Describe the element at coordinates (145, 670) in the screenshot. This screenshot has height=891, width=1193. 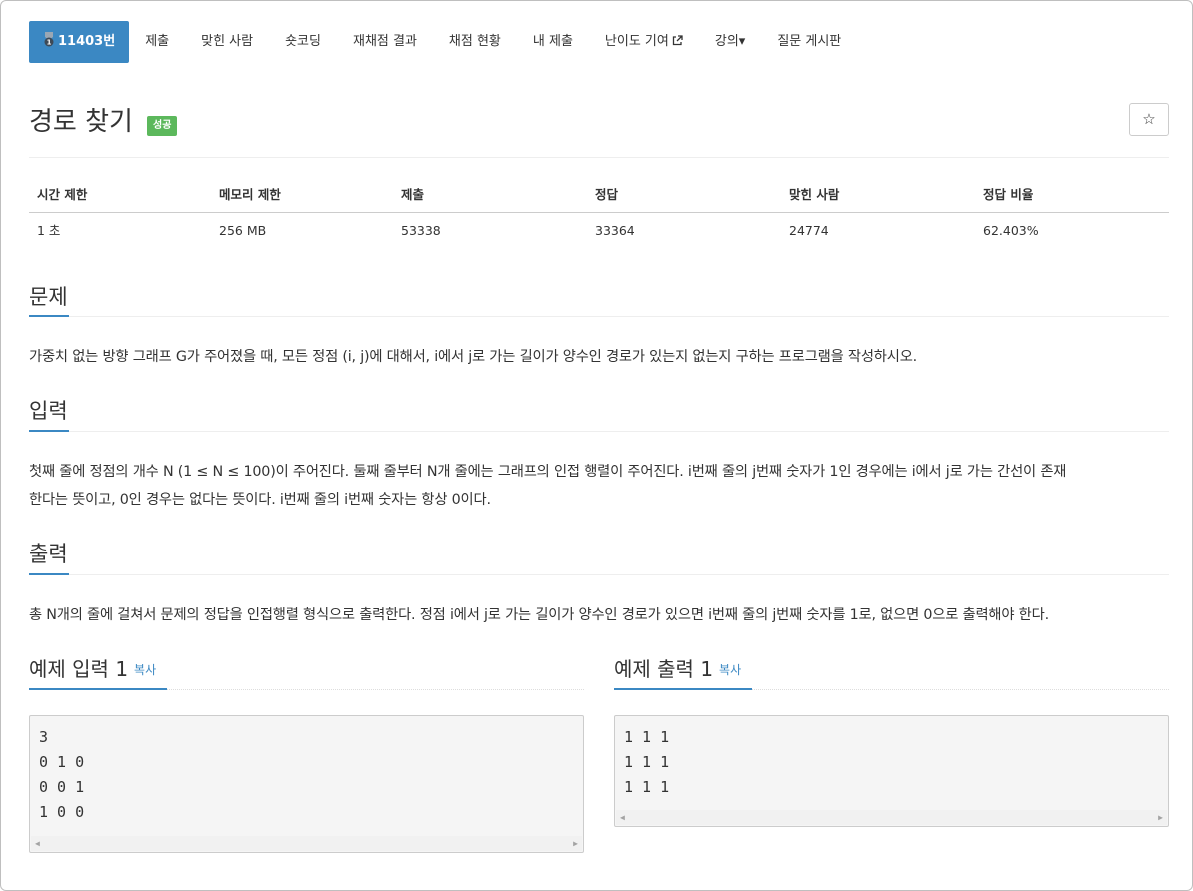
I see `copy-sample-input-link: 복사` at that location.